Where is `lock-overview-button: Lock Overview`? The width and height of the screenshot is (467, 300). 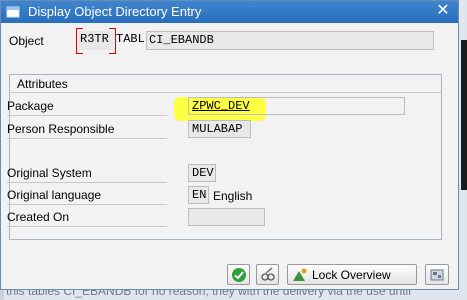
lock-overview-button: Lock Overview is located at coordinates (352, 274).